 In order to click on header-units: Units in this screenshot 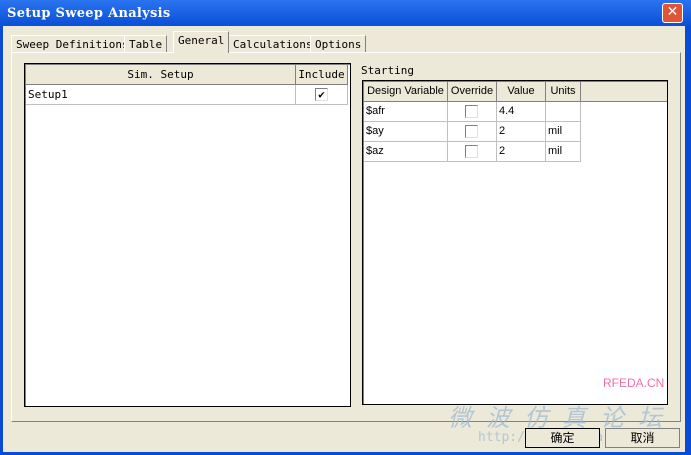, I will do `click(563, 92)`.